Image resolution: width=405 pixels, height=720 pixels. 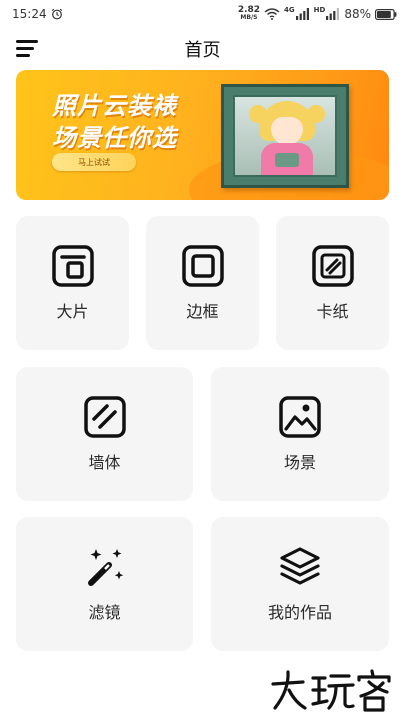 I want to click on nav-bar: 首页, so click(x=202, y=49).